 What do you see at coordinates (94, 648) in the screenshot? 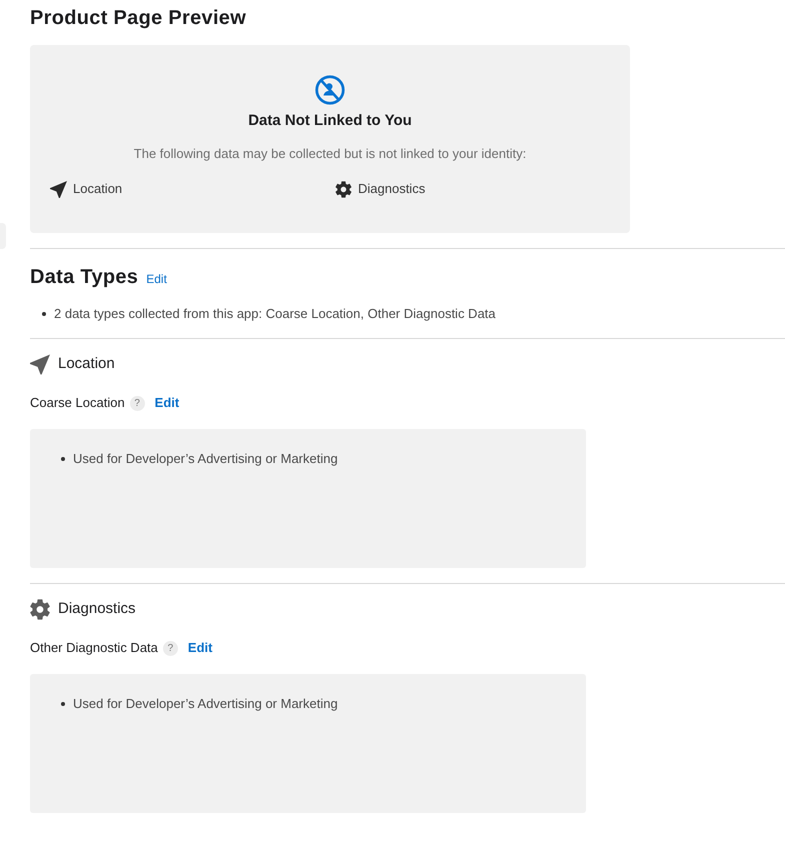
I see `data-type-label: Other Diagnostic Data` at bounding box center [94, 648].